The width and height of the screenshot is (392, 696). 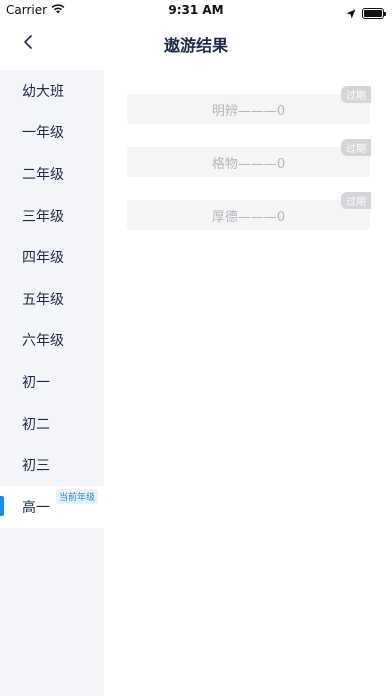 I want to click on sidebar-item-label: 幼大班, so click(x=43, y=91).